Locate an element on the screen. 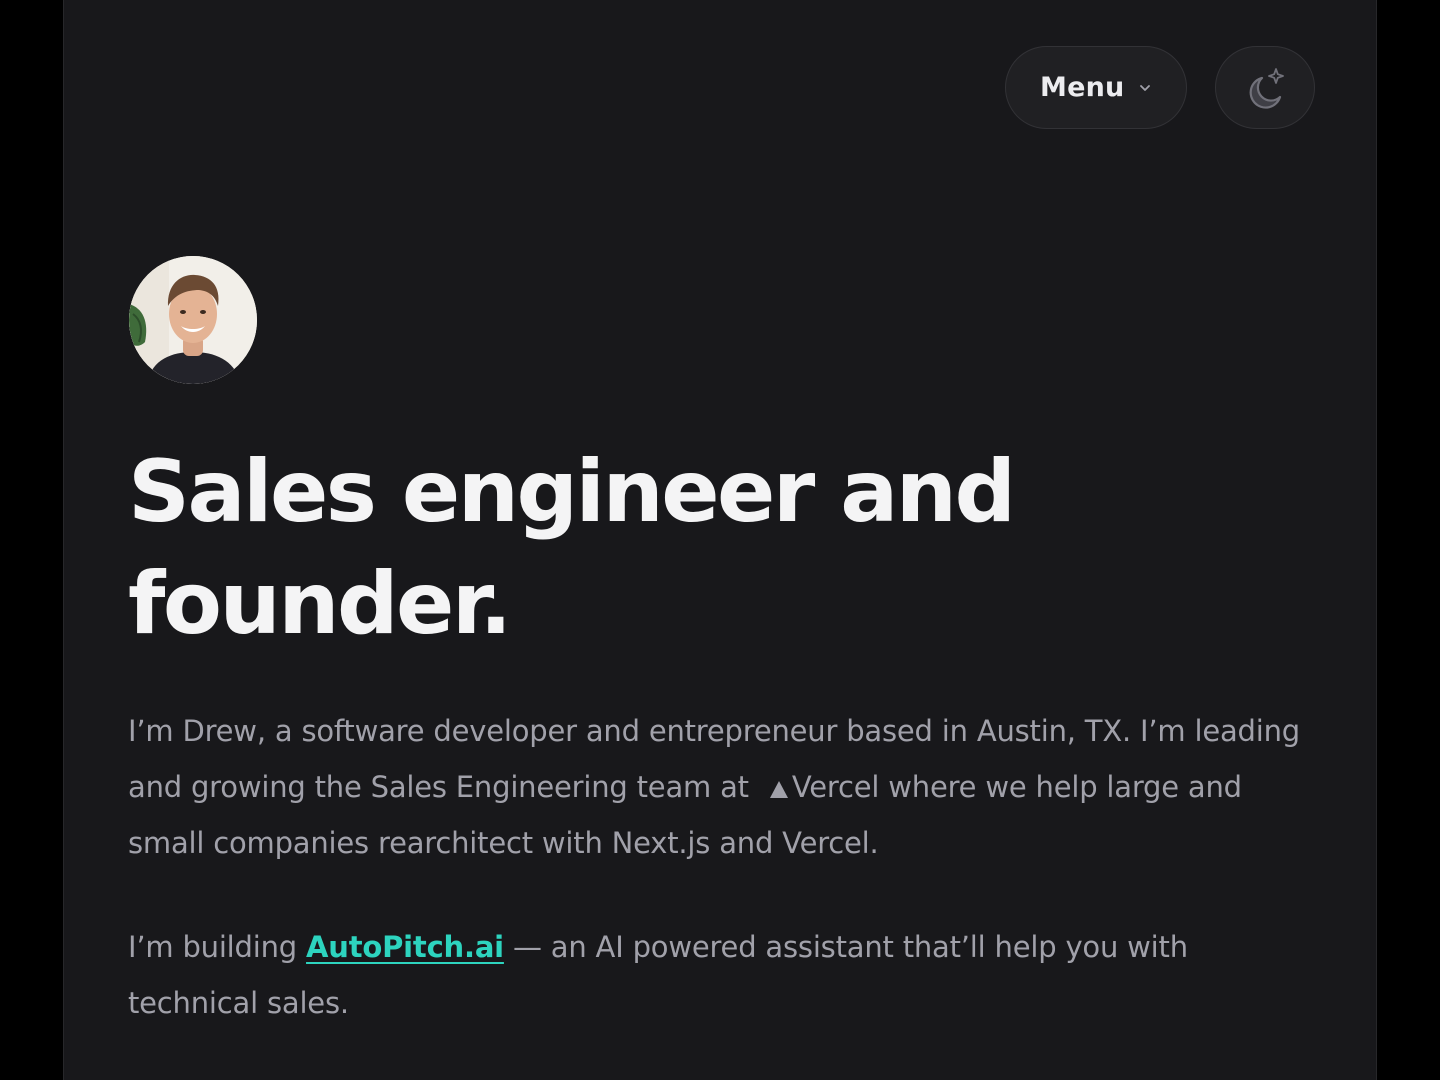 The image size is (1440, 1080). page-title: Sales engineer and founder. is located at coordinates (578, 548).